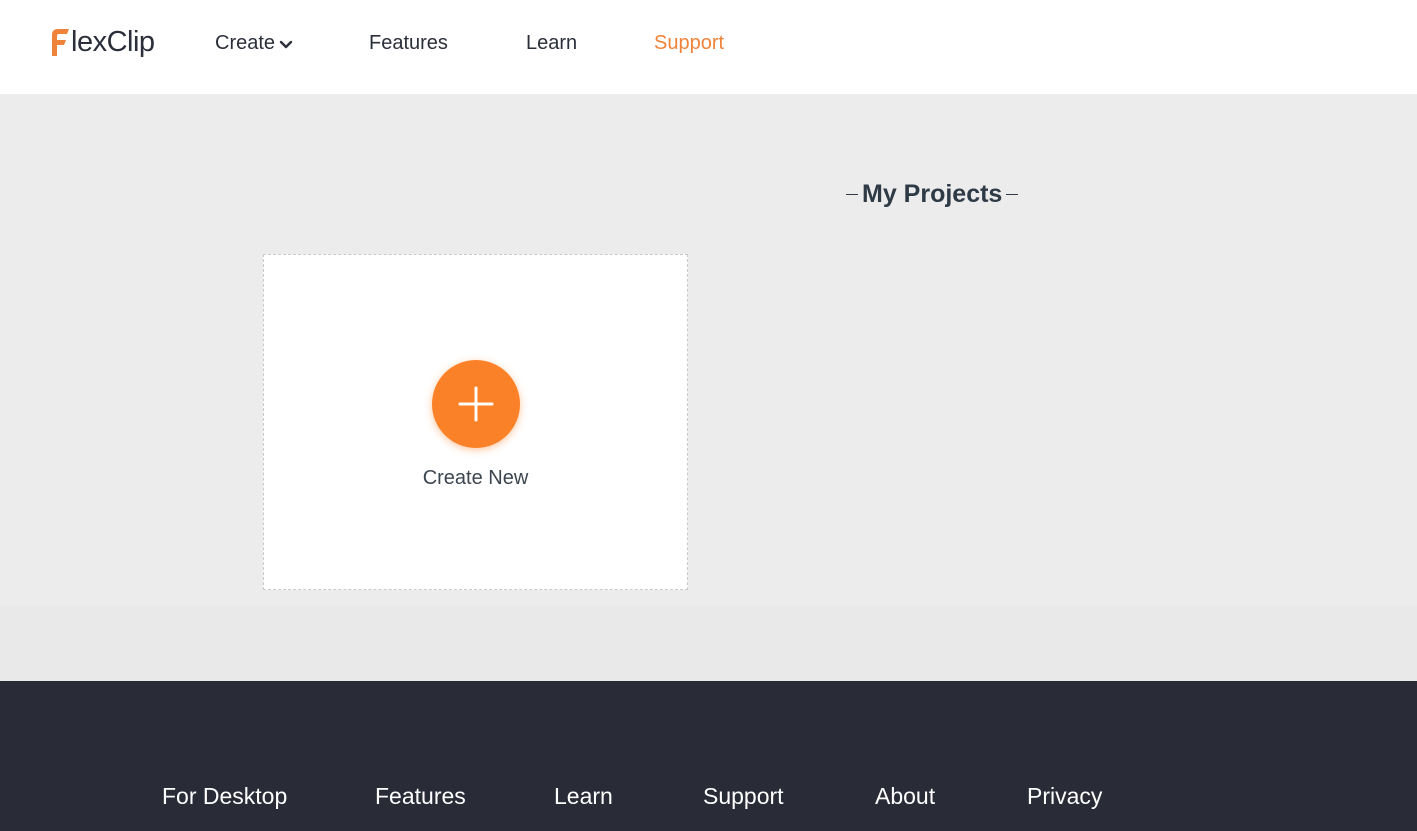 This screenshot has width=1417, height=831. What do you see at coordinates (905, 796) in the screenshot?
I see `footer-link-about: About` at bounding box center [905, 796].